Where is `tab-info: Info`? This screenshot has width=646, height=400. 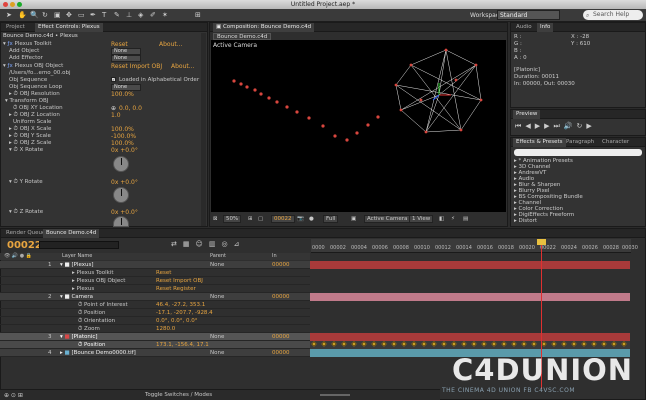 tab-info: Info is located at coordinates (545, 27).